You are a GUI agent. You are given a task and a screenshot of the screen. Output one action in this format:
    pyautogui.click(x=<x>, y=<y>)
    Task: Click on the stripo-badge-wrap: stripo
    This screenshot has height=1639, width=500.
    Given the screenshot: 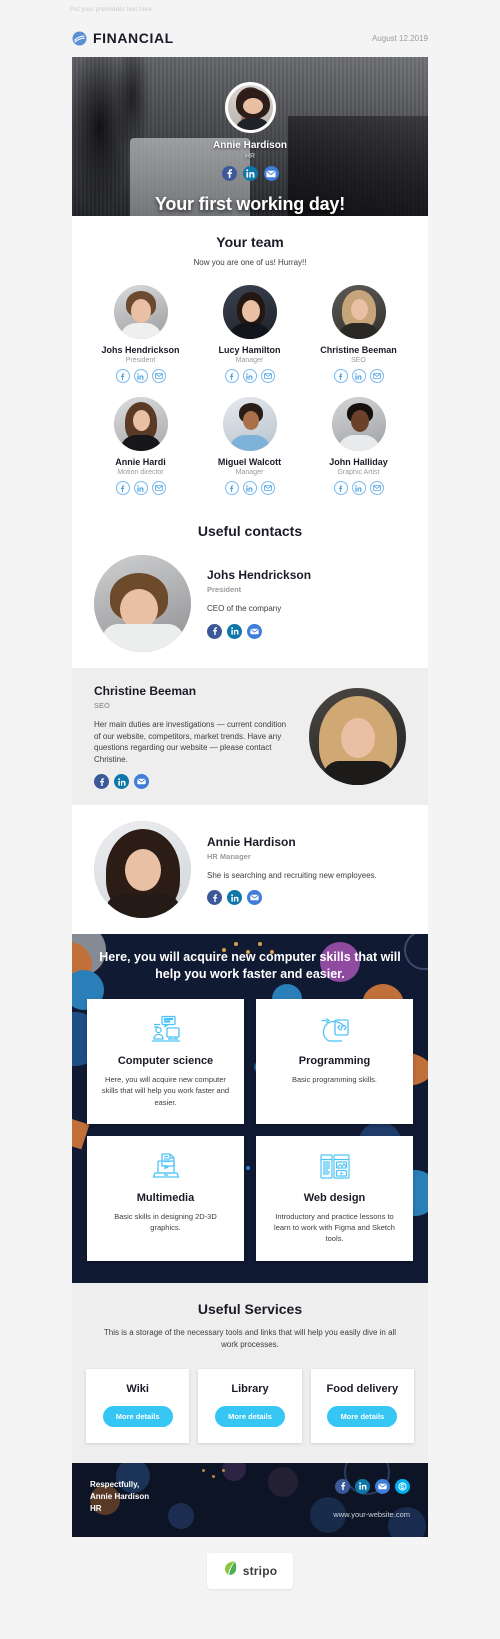 What is the action you would take?
    pyautogui.click(x=250, y=1572)
    